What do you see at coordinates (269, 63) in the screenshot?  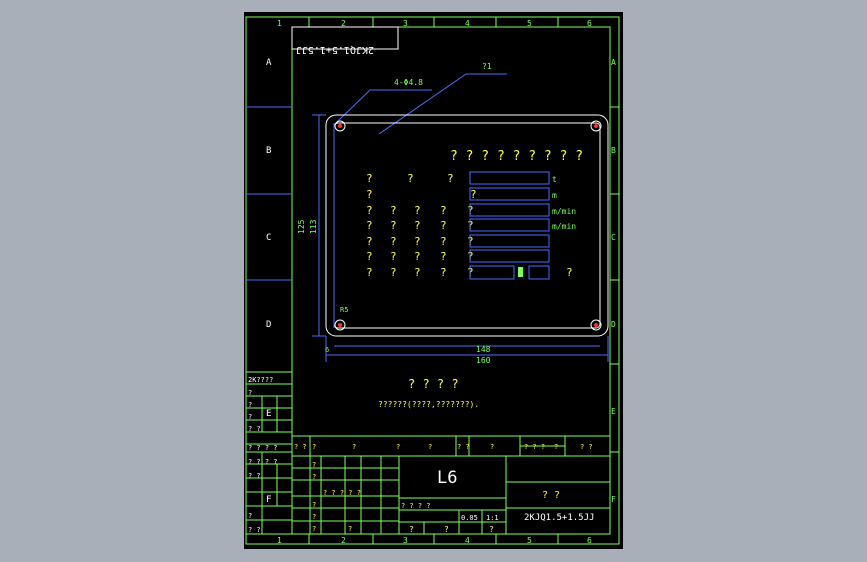 I see `zone-letter-left: A` at bounding box center [269, 63].